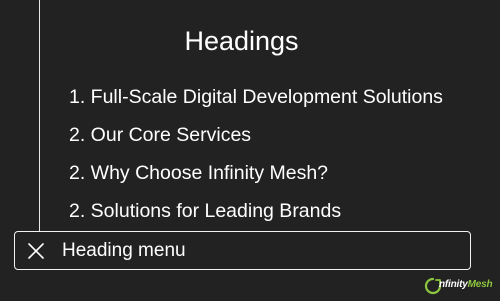  I want to click on brand-logo-text: nfinityMesh, so click(466, 284).